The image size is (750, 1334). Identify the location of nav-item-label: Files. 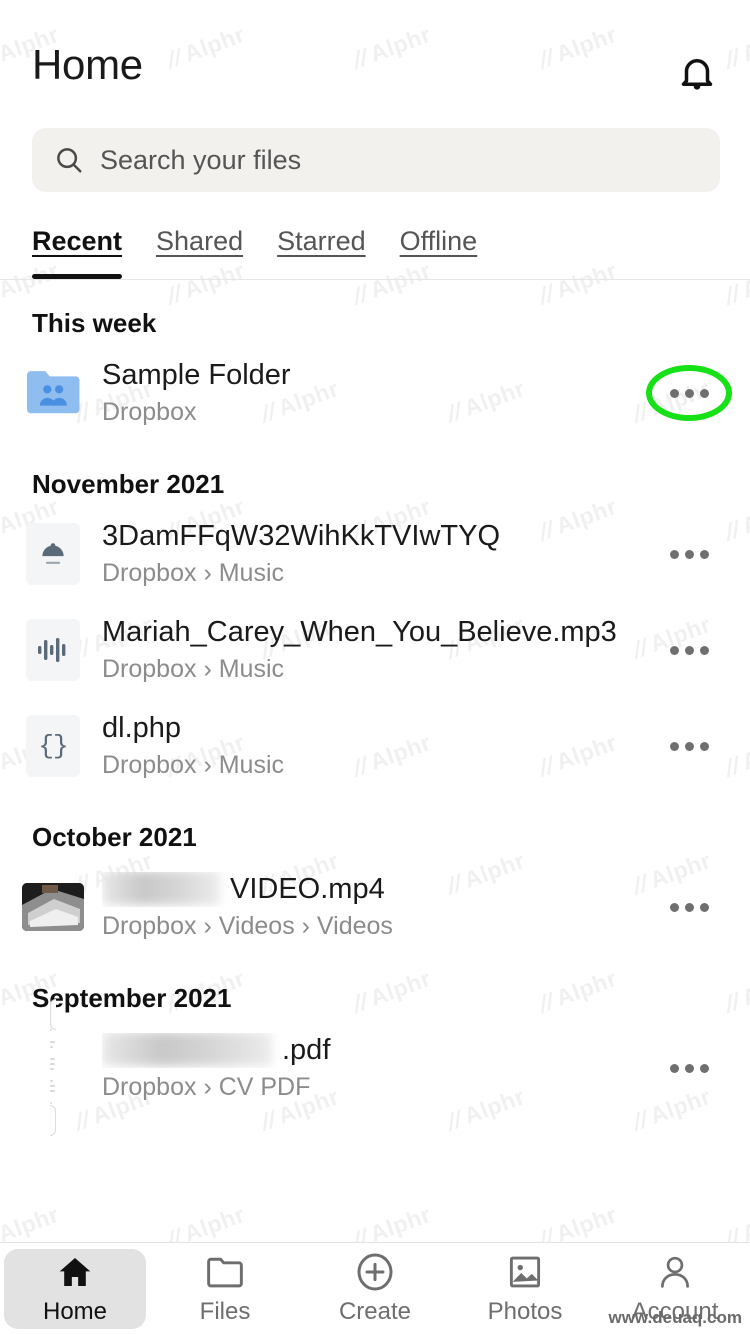
(225, 1311).